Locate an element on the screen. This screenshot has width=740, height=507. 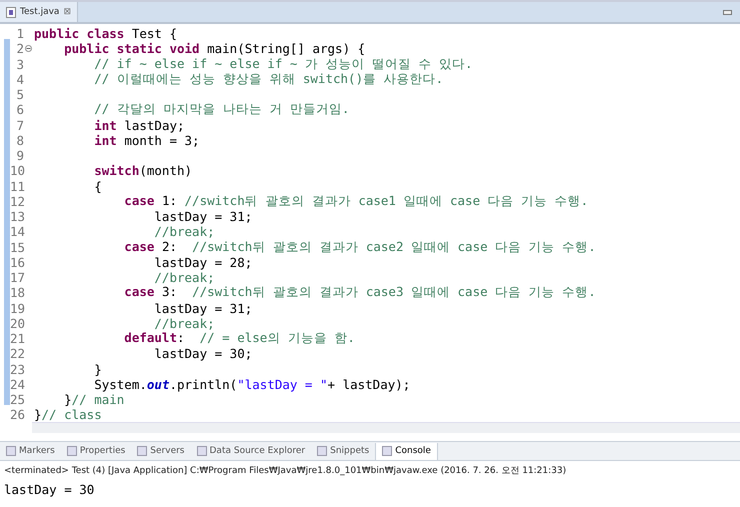
line-number: 15 is located at coordinates (17, 247).